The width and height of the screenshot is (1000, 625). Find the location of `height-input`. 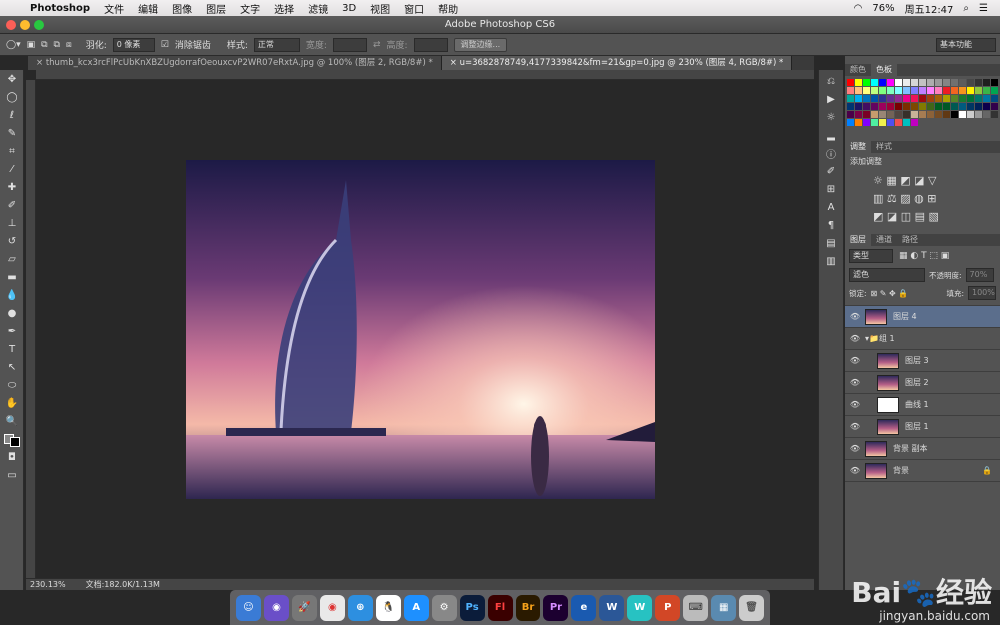

height-input is located at coordinates (430, 44).